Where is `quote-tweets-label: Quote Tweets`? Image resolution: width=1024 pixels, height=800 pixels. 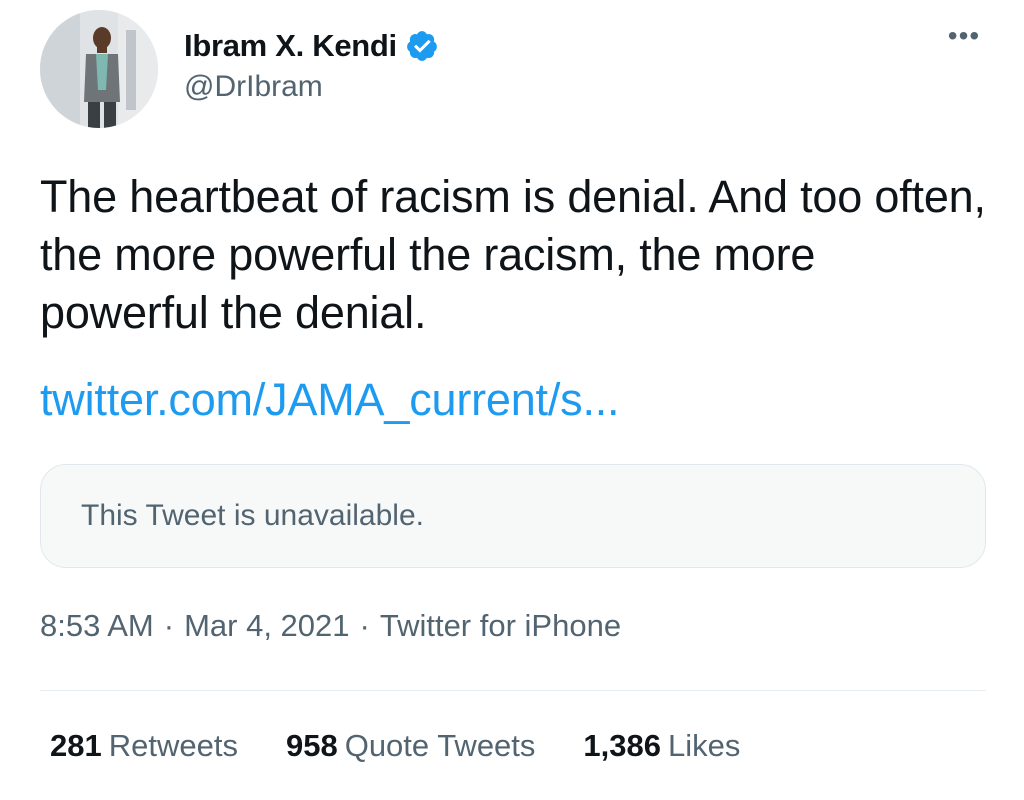
quote-tweets-label: Quote Tweets is located at coordinates (440, 745).